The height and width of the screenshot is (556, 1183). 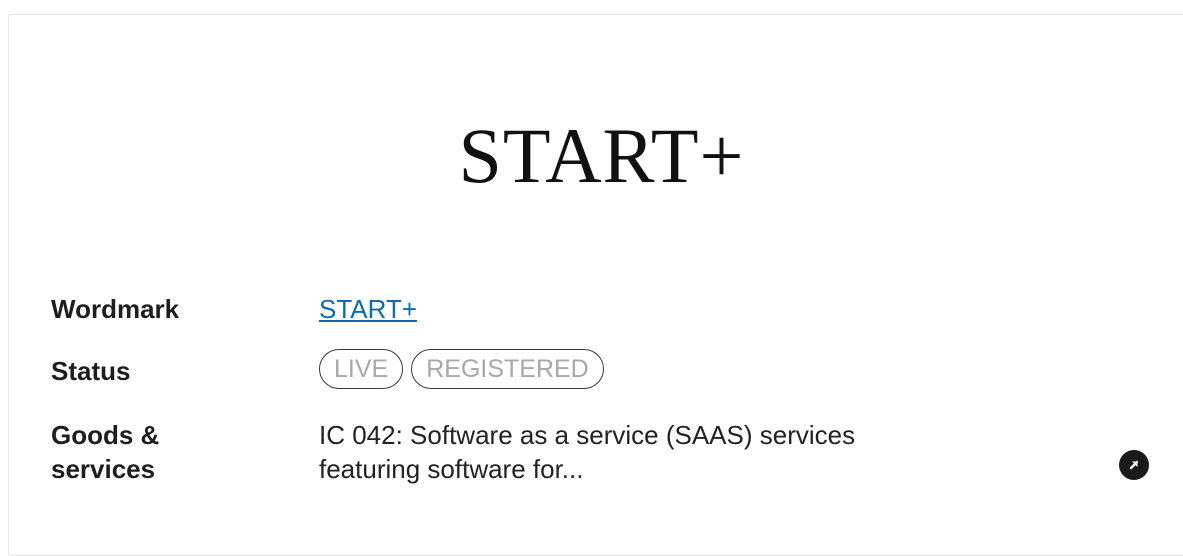 What do you see at coordinates (91, 371) in the screenshot?
I see `status-label: Status` at bounding box center [91, 371].